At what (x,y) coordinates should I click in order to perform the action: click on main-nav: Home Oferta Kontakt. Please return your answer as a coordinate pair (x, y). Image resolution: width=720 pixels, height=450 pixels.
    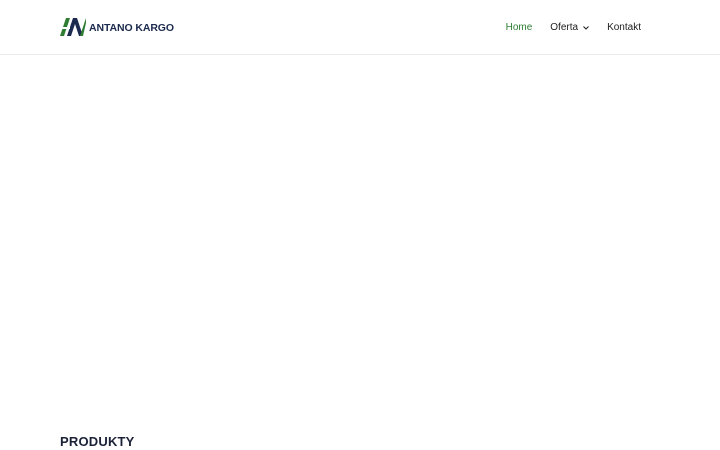
    Looking at the image, I should click on (573, 27).